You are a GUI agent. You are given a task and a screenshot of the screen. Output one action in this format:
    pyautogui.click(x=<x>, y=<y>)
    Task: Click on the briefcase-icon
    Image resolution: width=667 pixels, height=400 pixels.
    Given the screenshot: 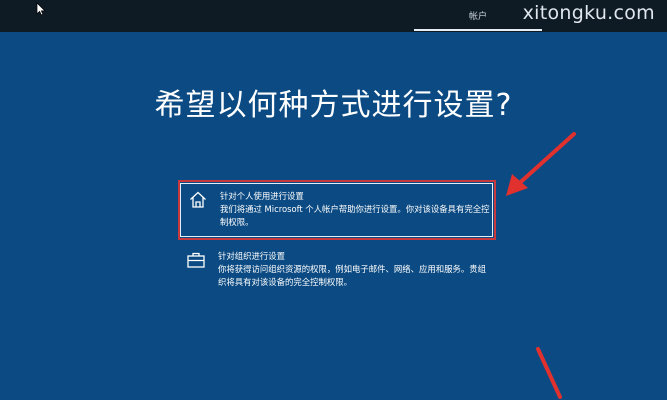 What is the action you would take?
    pyautogui.click(x=196, y=260)
    